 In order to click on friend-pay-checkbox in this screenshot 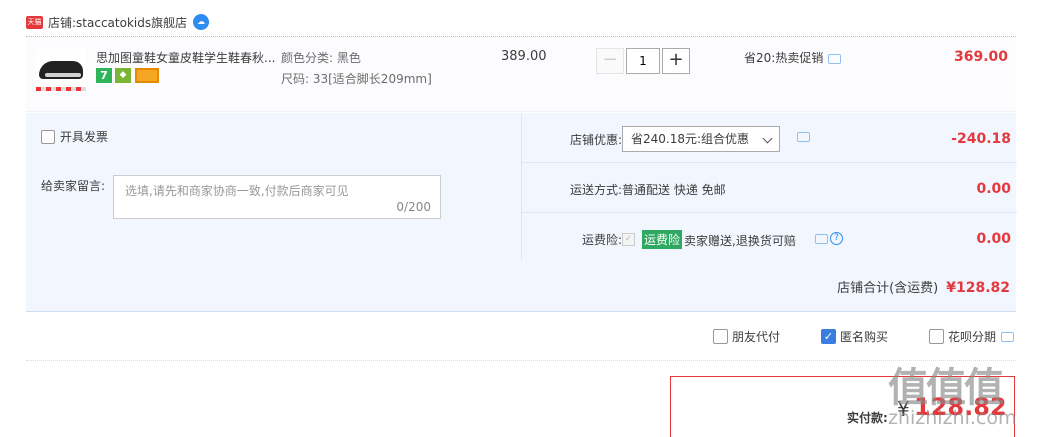, I will do `click(720, 336)`.